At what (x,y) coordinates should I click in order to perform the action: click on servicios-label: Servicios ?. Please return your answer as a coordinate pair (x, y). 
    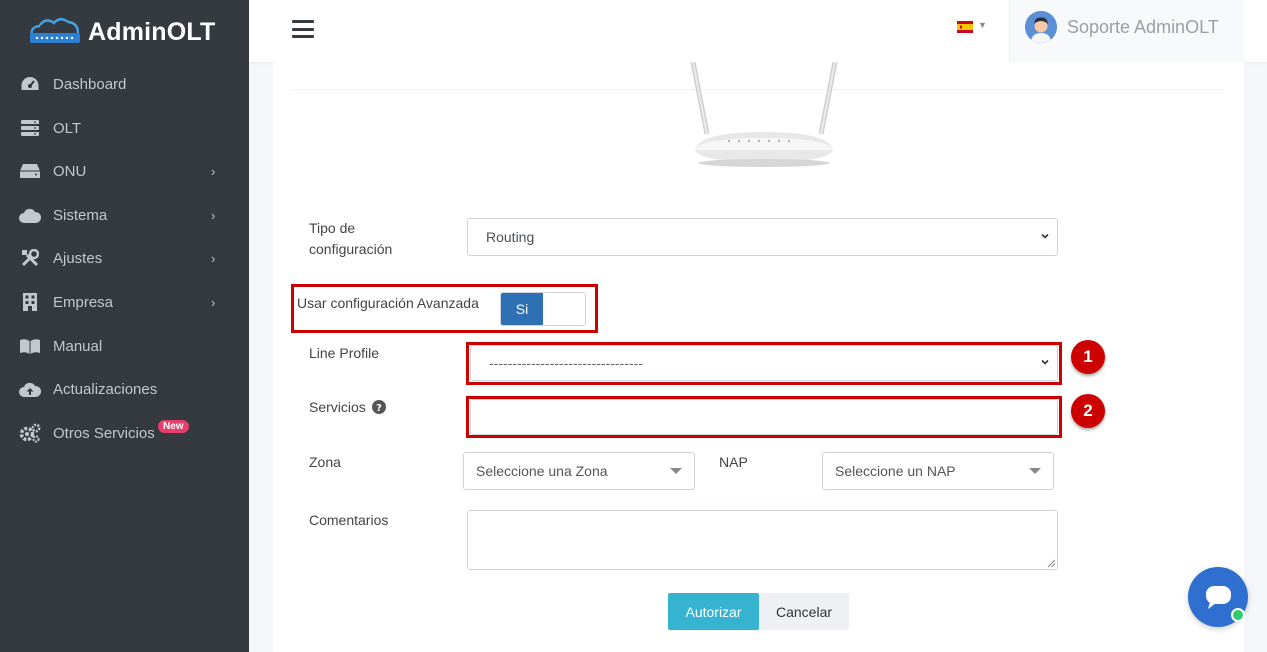
    Looking at the image, I should click on (347, 407).